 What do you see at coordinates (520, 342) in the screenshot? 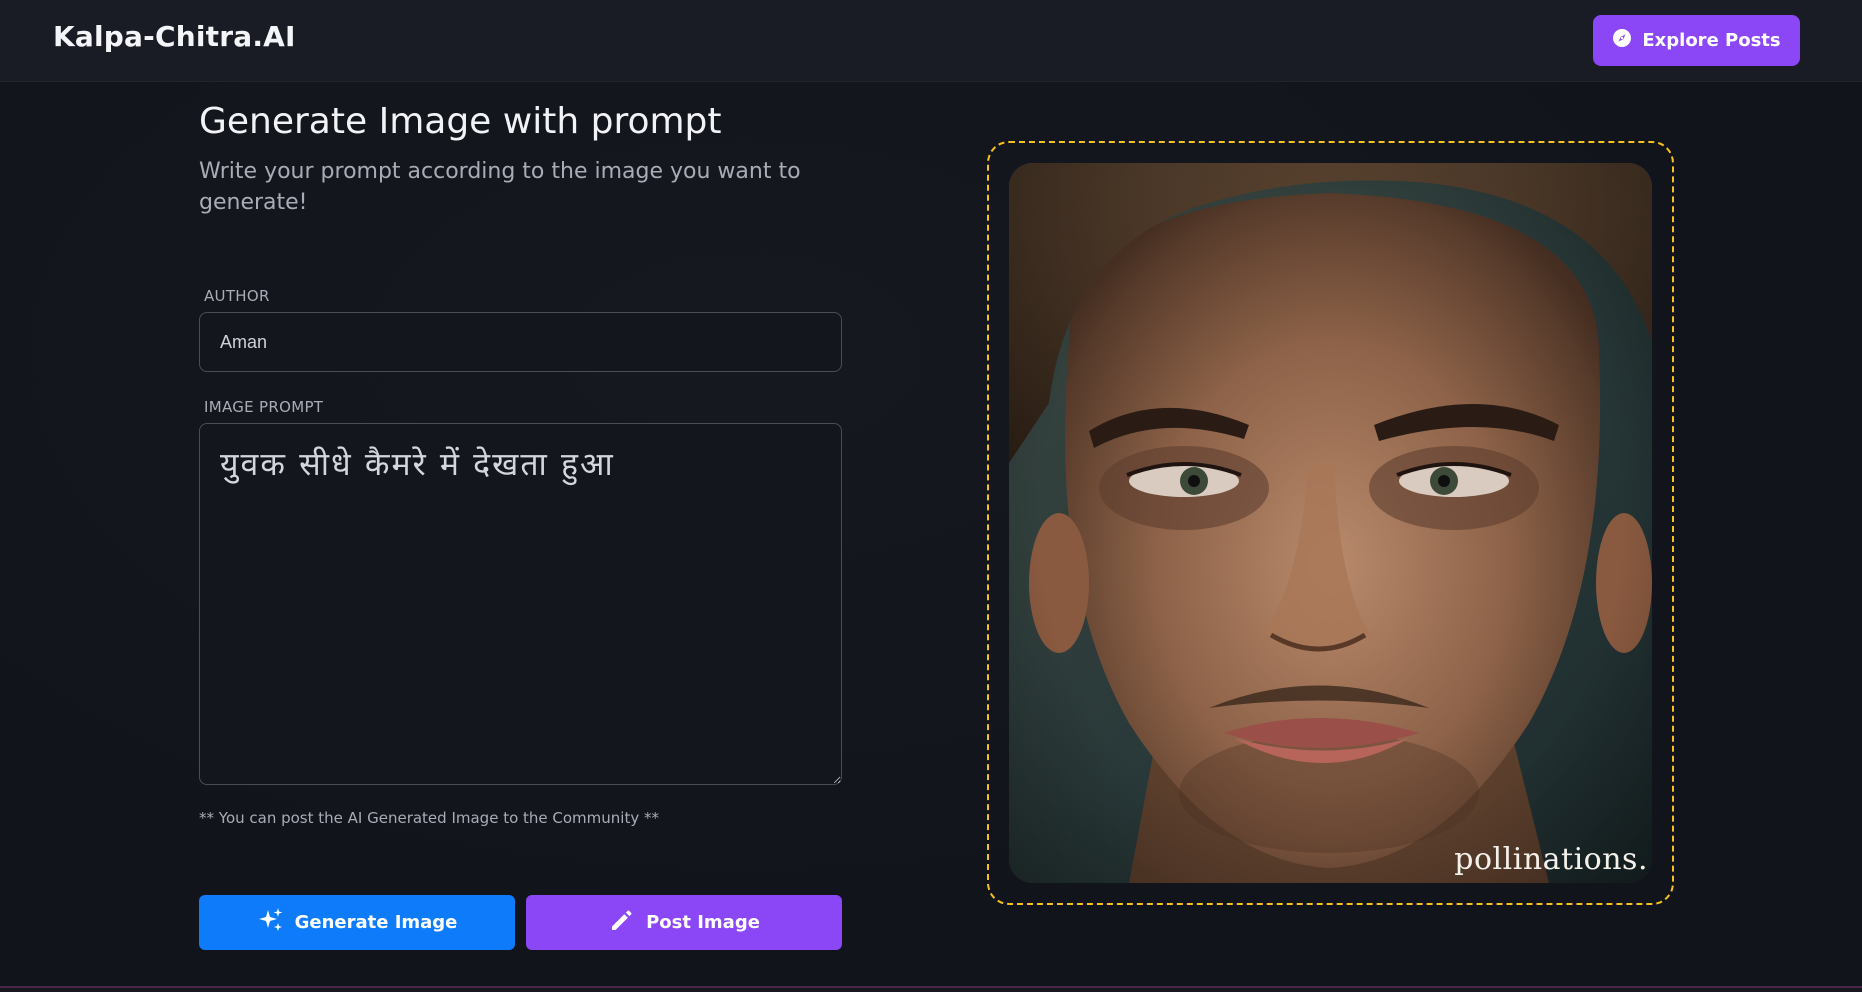
I see `author-input` at bounding box center [520, 342].